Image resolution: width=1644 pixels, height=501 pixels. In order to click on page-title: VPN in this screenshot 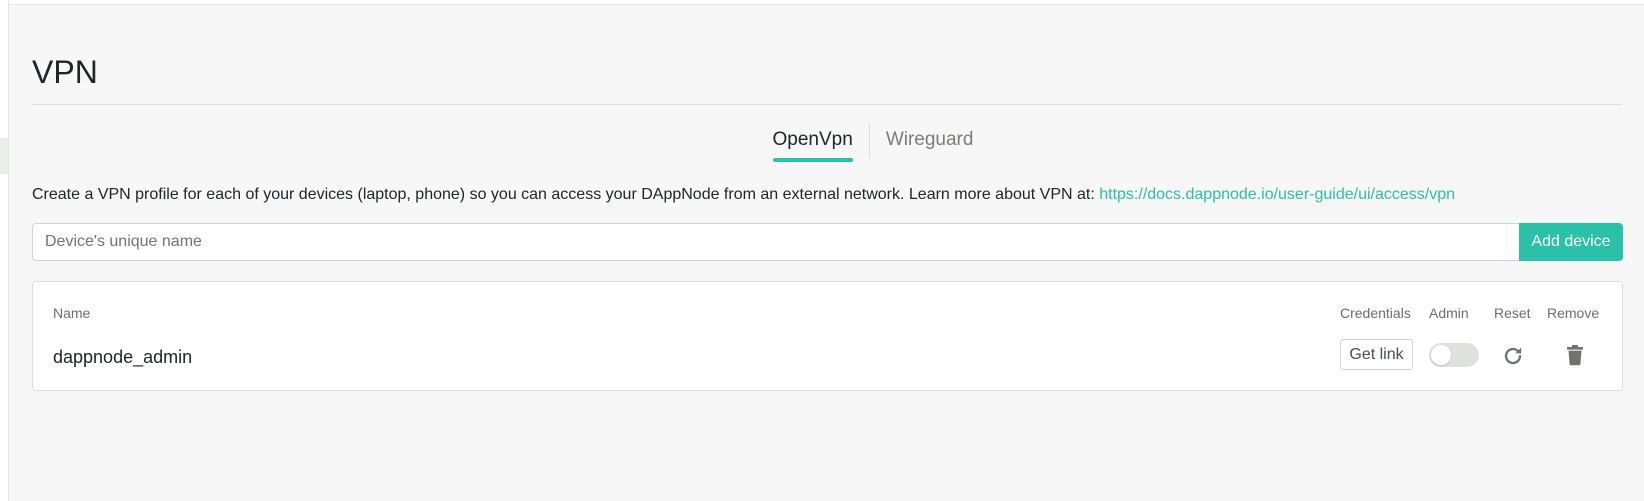, I will do `click(65, 72)`.